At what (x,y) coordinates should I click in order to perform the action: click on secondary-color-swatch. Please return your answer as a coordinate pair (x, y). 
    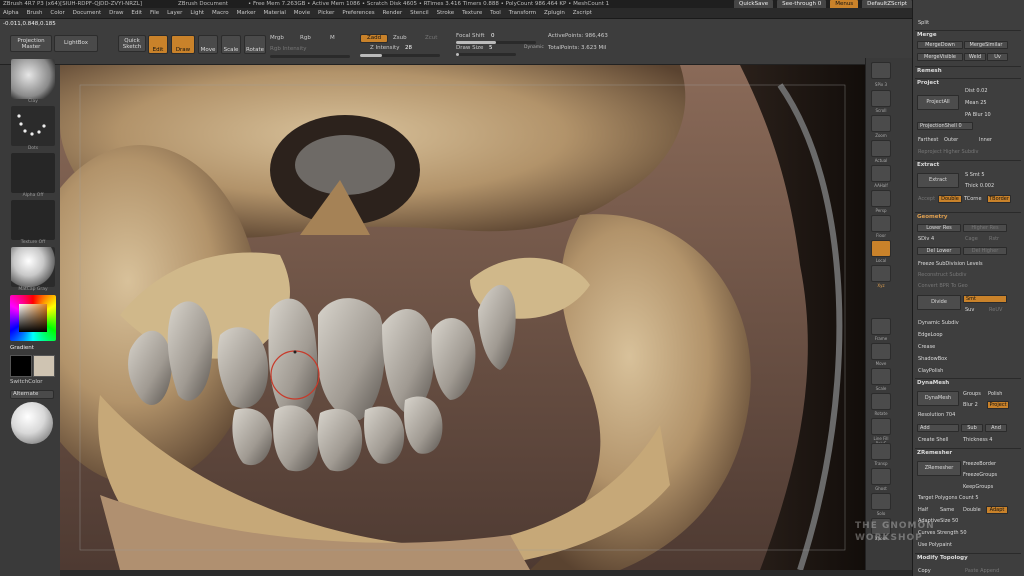
    Looking at the image, I should click on (44, 366).